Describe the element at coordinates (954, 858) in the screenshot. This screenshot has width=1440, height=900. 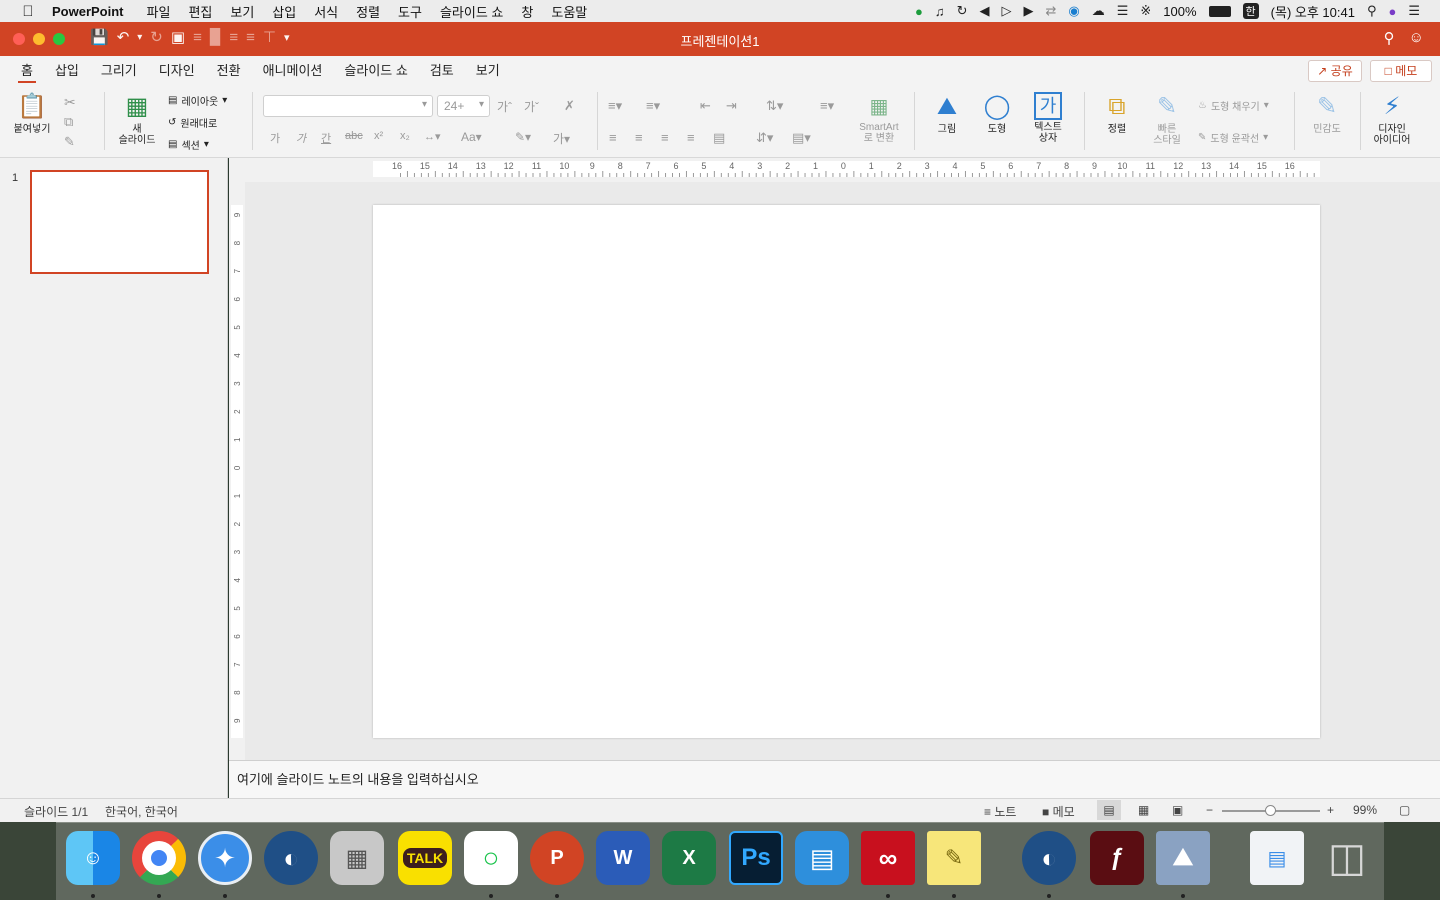
I see `stickies-icon: ✎` at that location.